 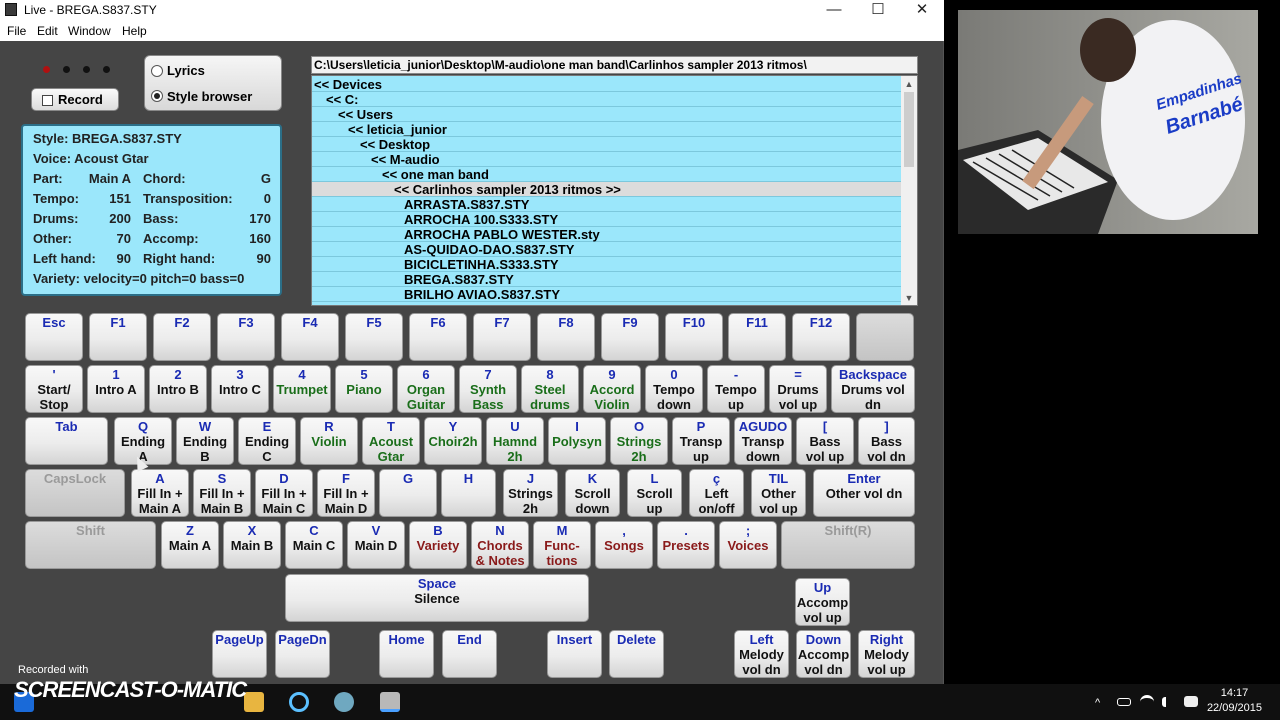 I want to click on key-lbracket: [Bass vol up, so click(x=825, y=441).